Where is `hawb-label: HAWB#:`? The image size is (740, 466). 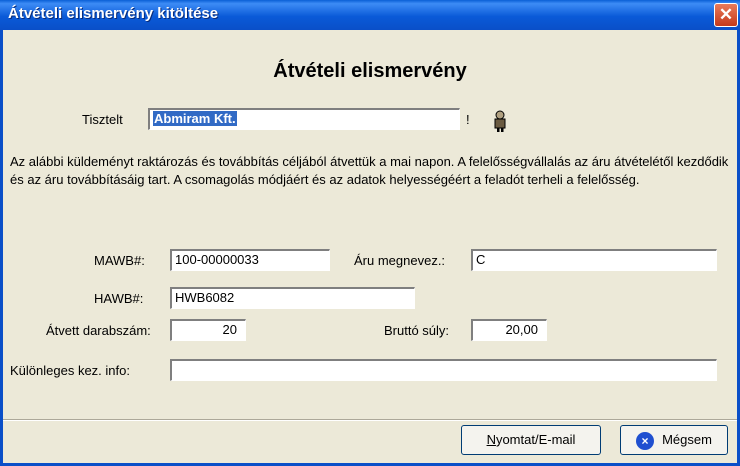
hawb-label: HAWB#: is located at coordinates (119, 298).